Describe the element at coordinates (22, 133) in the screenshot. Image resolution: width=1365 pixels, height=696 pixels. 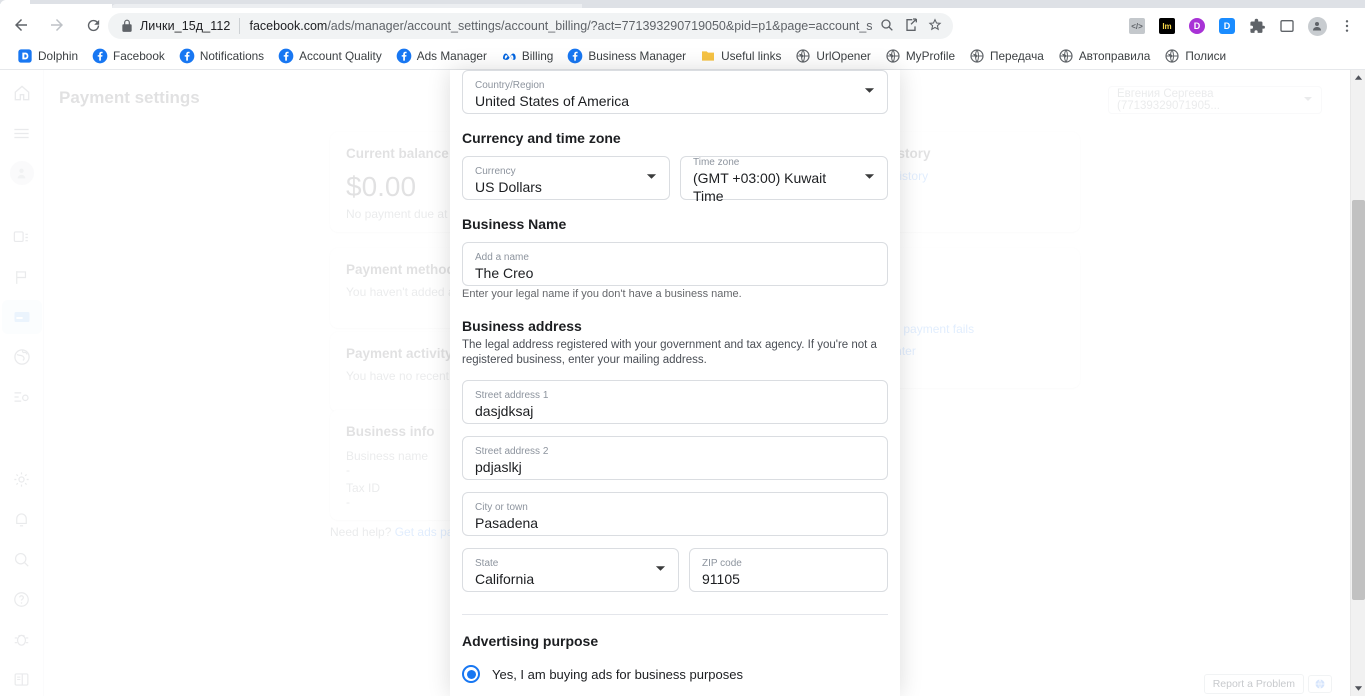
I see `hamburger-menu-icon` at that location.